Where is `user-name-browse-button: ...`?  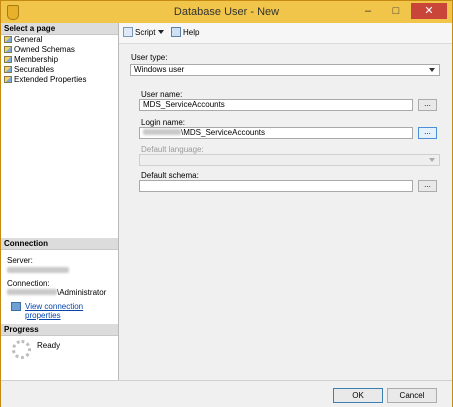 user-name-browse-button: ... is located at coordinates (427, 105).